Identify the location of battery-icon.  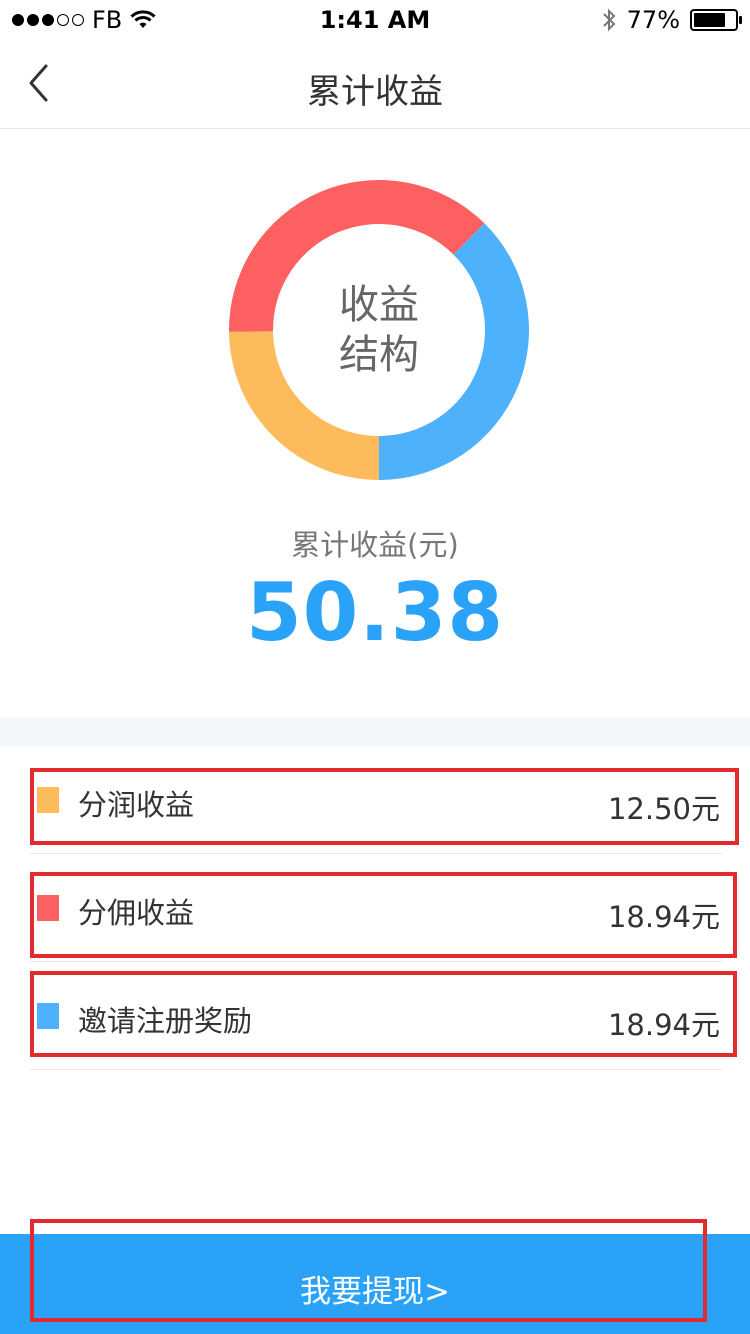
(716, 20).